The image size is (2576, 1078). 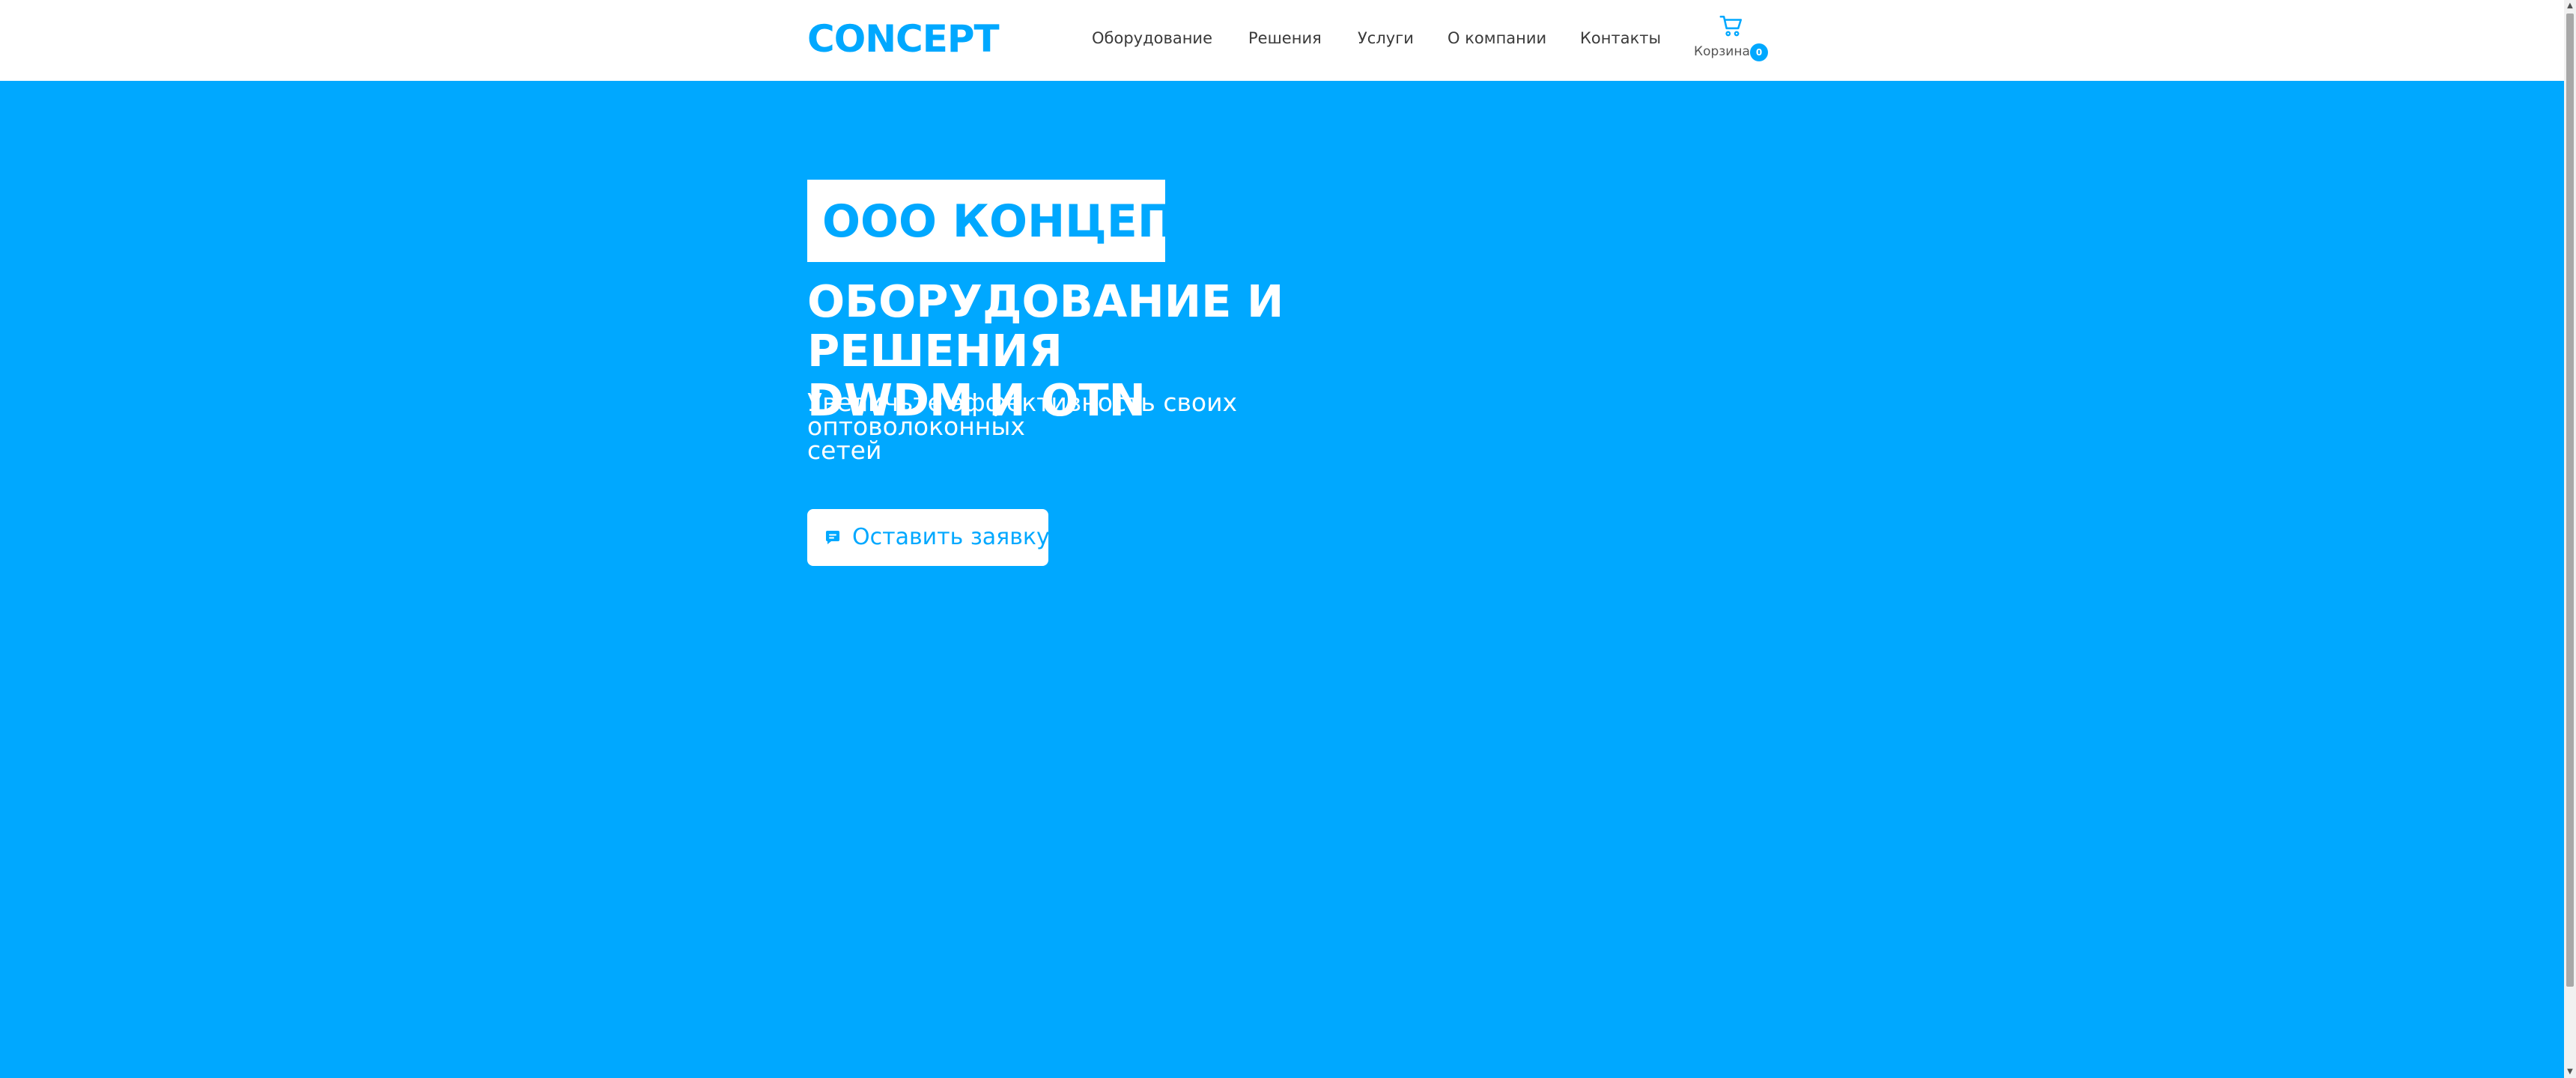 I want to click on nav-item-about: О компании, so click(x=1497, y=38).